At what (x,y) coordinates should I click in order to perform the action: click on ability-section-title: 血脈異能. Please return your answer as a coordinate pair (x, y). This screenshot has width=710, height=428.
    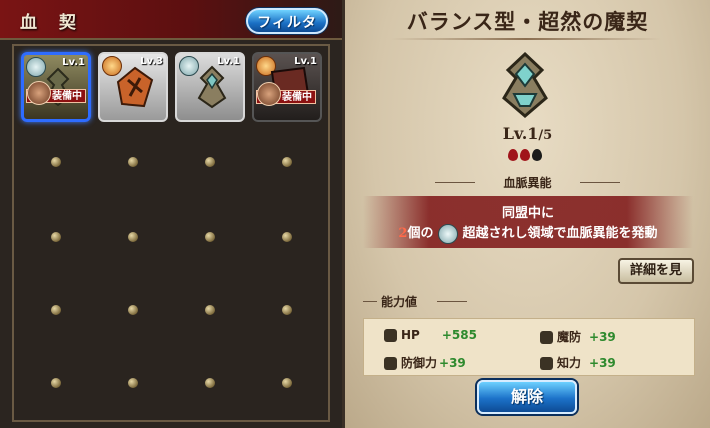
    Looking at the image, I should click on (527, 183).